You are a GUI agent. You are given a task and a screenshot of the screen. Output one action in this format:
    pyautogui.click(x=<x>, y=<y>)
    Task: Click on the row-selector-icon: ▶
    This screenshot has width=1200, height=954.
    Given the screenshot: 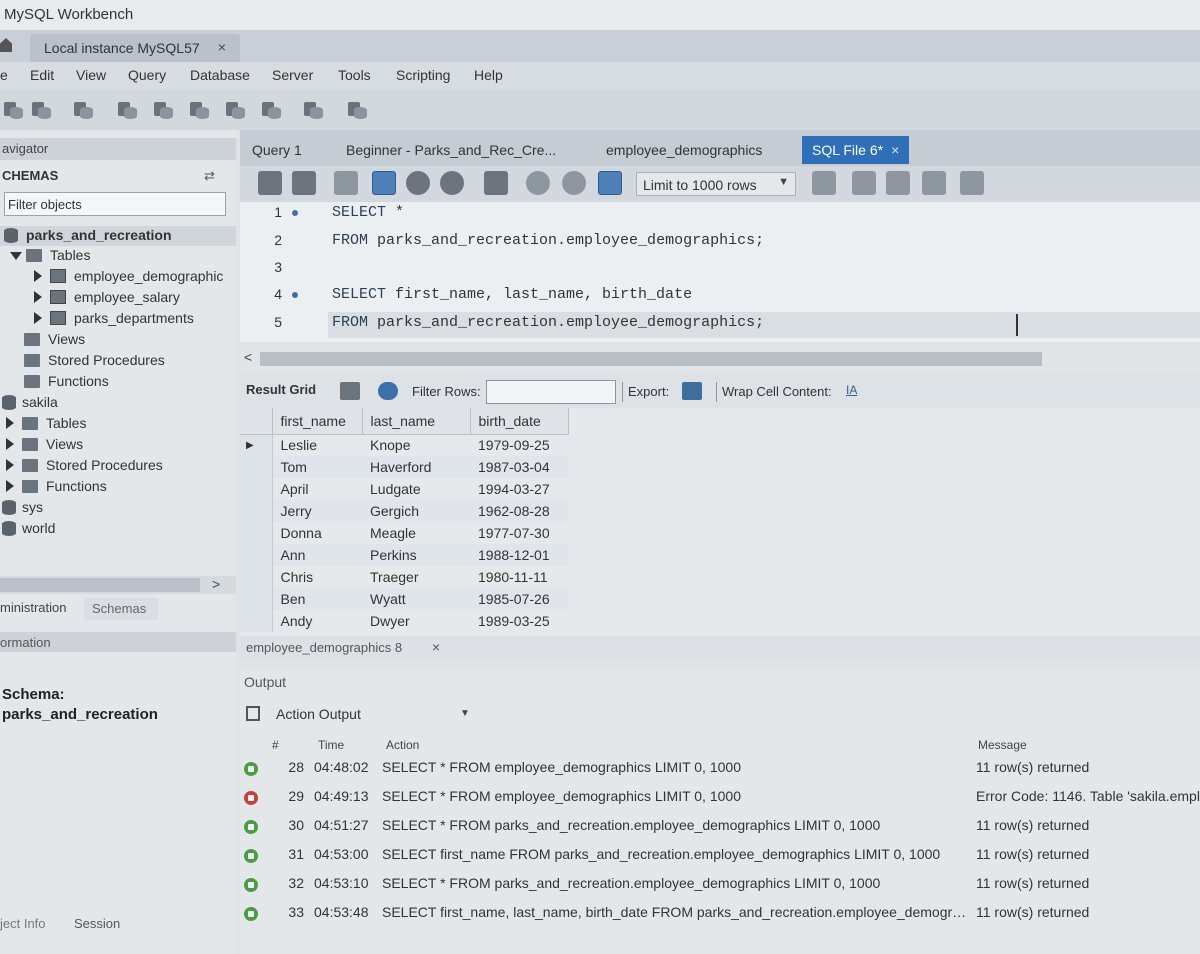 What is the action you would take?
    pyautogui.click(x=256, y=445)
    